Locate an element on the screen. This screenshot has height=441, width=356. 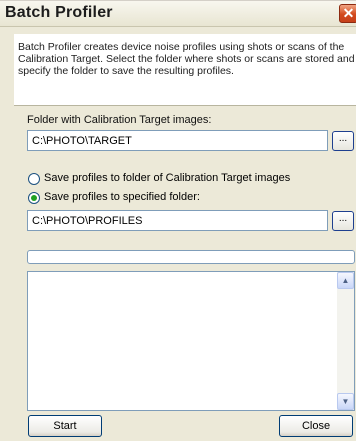
save-to-source-radio is located at coordinates (34, 179).